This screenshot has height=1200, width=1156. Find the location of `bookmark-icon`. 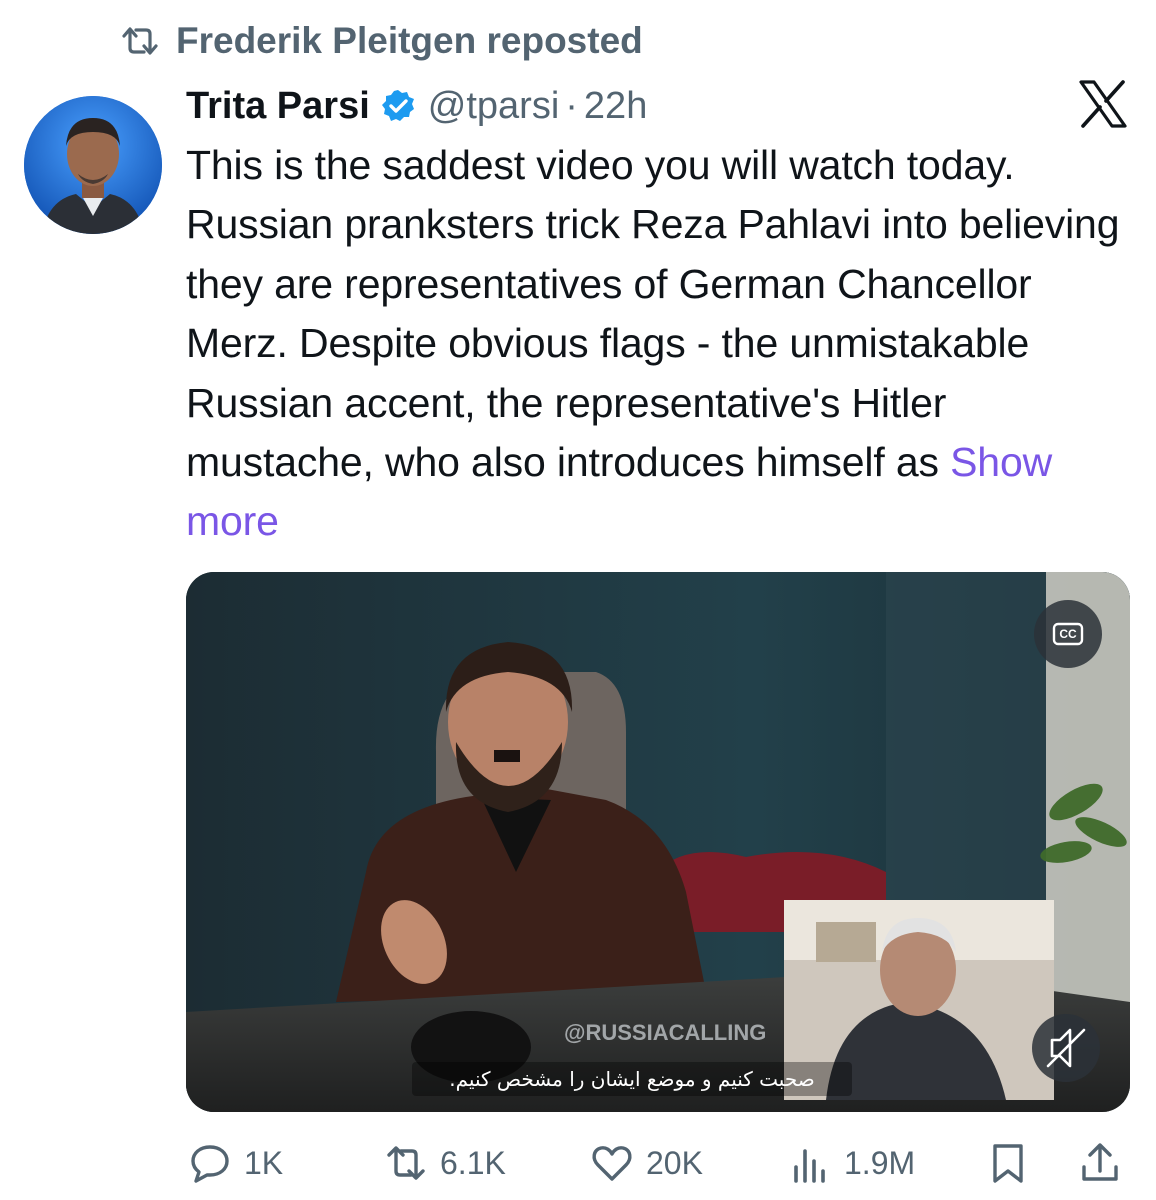

bookmark-icon is located at coordinates (1008, 1163).